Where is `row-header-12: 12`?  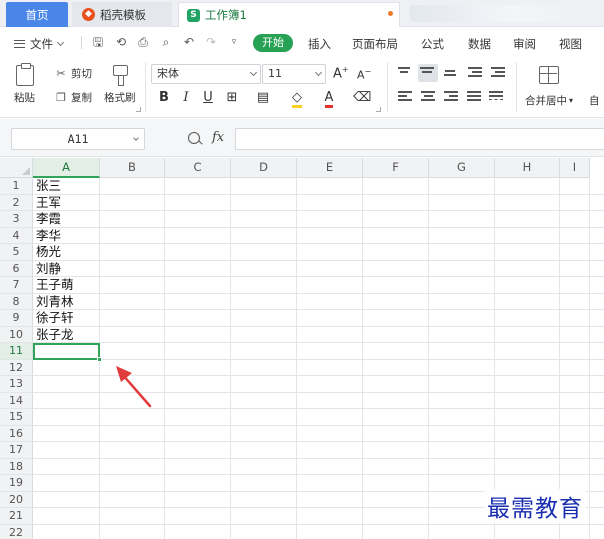 row-header-12: 12 is located at coordinates (16, 367).